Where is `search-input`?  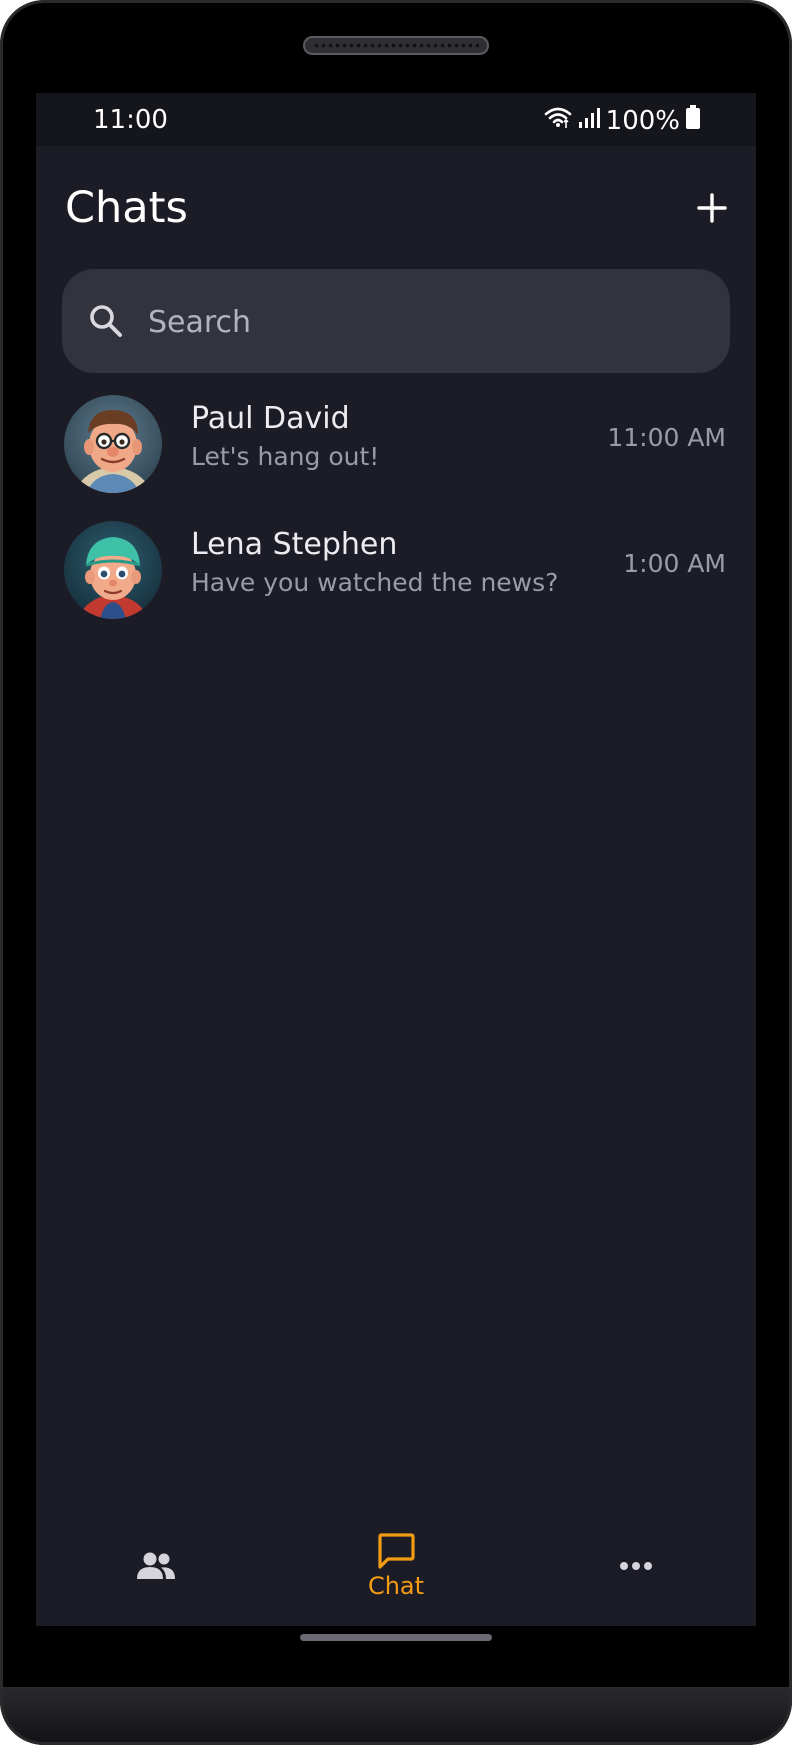
search-input is located at coordinates (428, 322).